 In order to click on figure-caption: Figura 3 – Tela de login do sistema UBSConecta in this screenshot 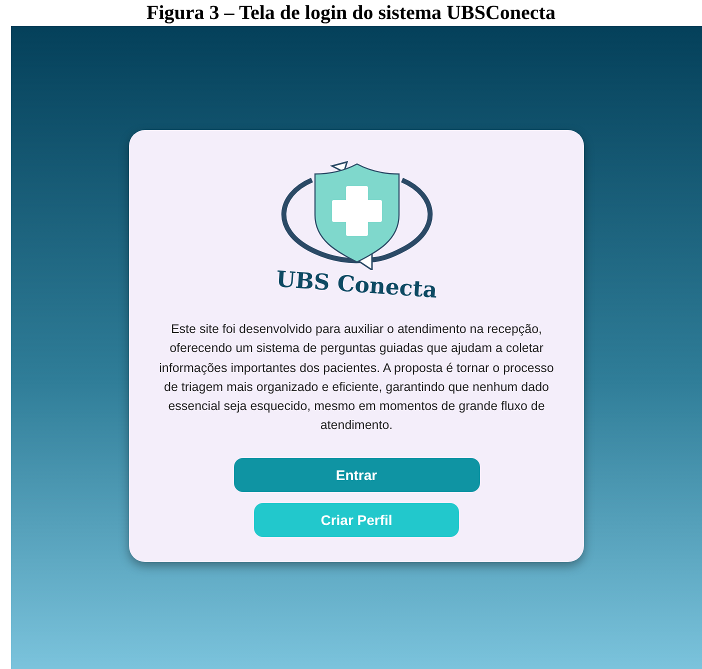, I will do `click(351, 13)`.